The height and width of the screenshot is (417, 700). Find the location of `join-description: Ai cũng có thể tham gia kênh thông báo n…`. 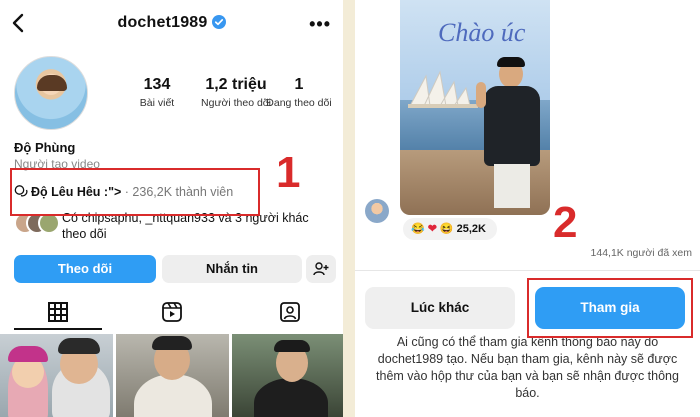

join-description: Ai cũng có thể tham gia kênh thông báo n… is located at coordinates (527, 367).